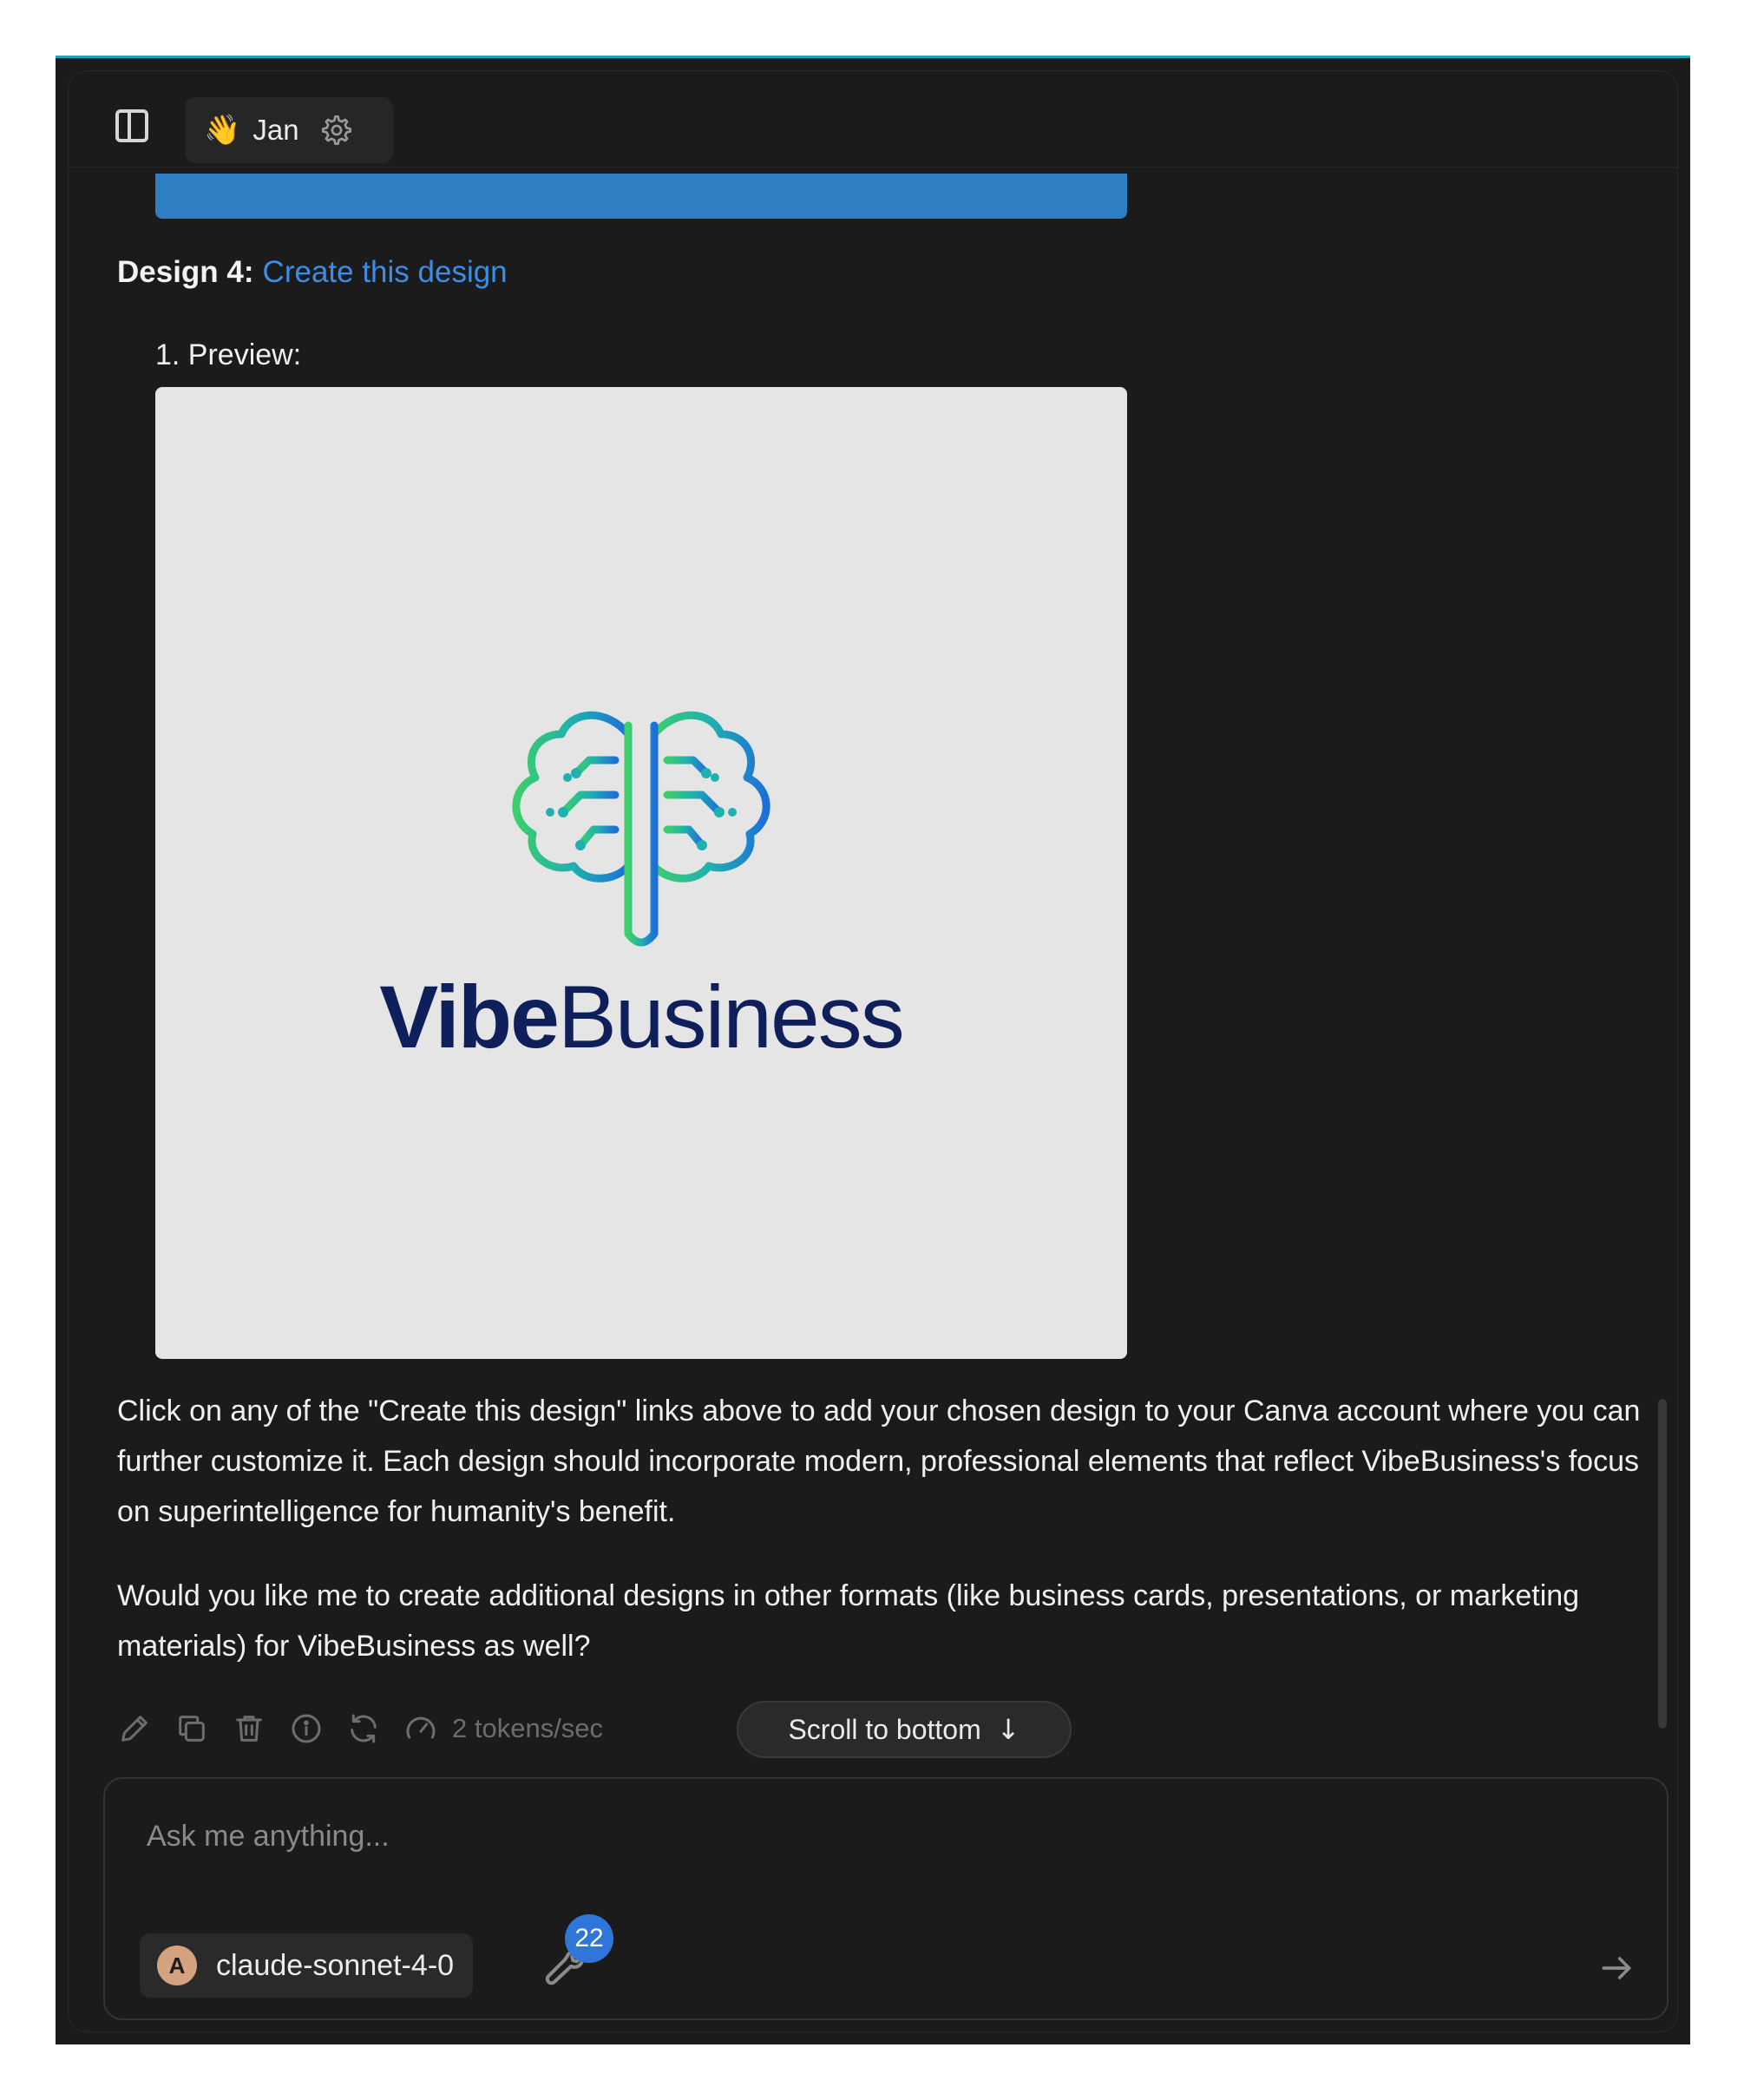  Describe the element at coordinates (873, 119) in the screenshot. I see `header: 👋 Jan` at that location.